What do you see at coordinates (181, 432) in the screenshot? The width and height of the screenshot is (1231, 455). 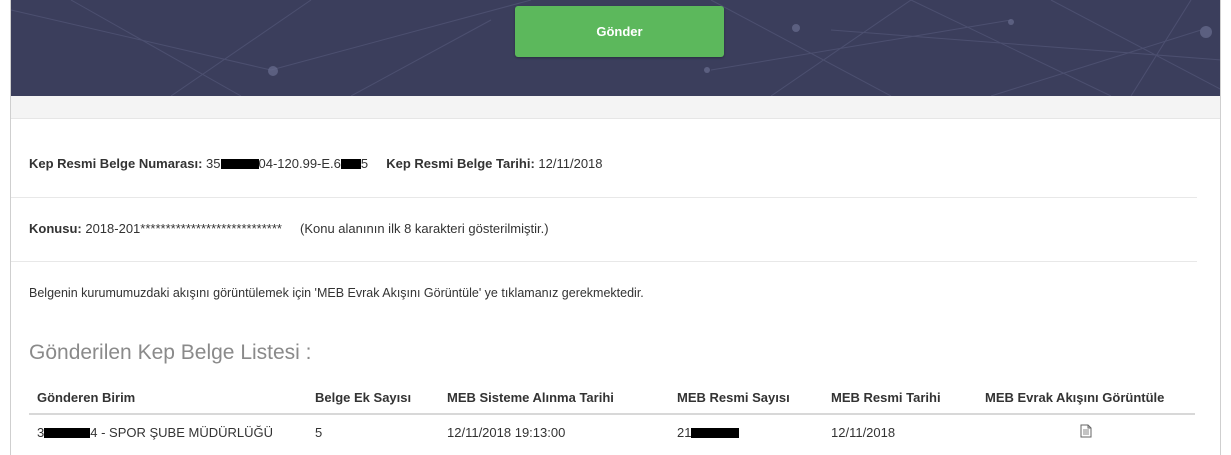 I see `sender-suffix: 4 - SPOR ŞUBE MÜDÜRLÜĞÜ` at bounding box center [181, 432].